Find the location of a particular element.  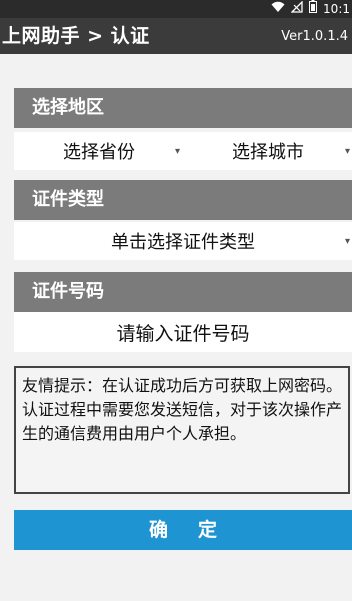

city-select: 选择城市 ▾ is located at coordinates (268, 151).